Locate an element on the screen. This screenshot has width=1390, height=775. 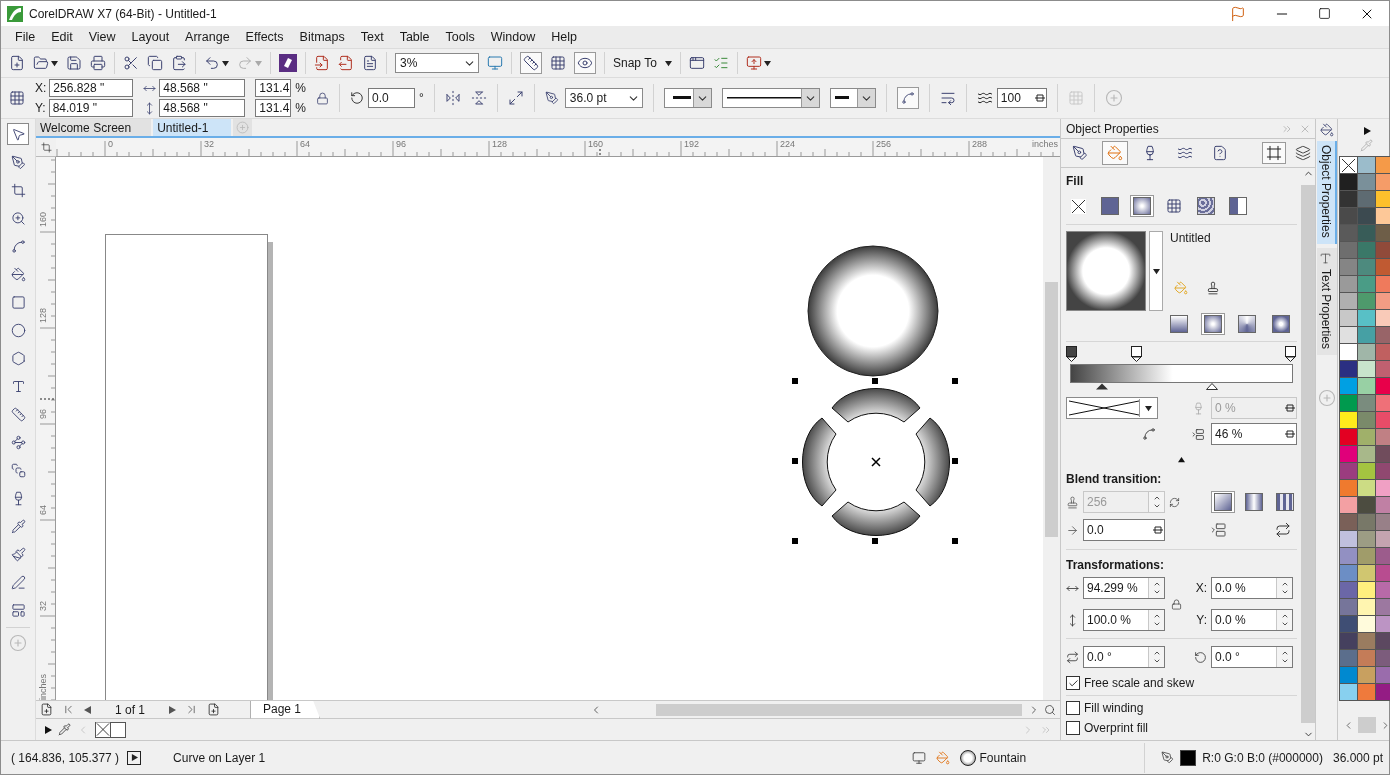
width-field: 48.568 " is located at coordinates (202, 88).